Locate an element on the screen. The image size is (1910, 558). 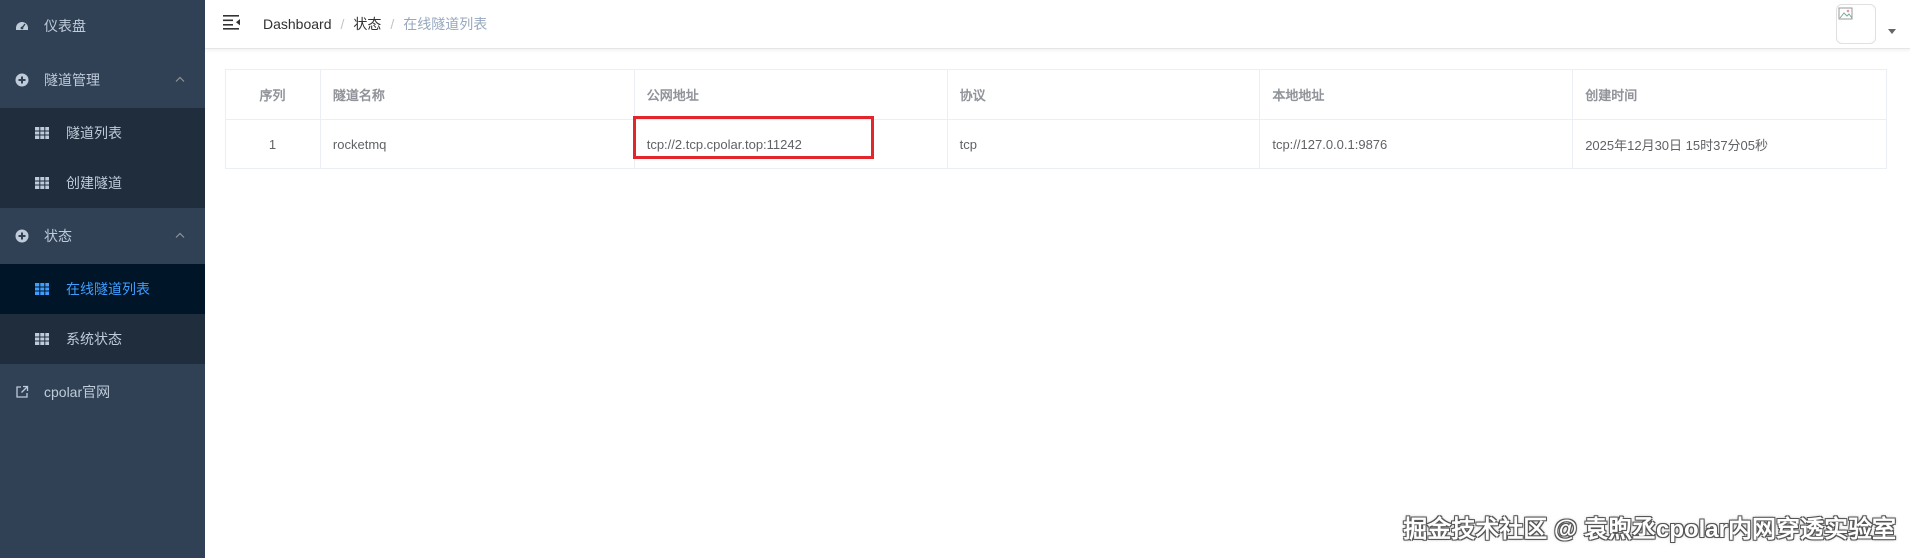
column-header-tunnel-name: 隧道名称 is located at coordinates (477, 94).